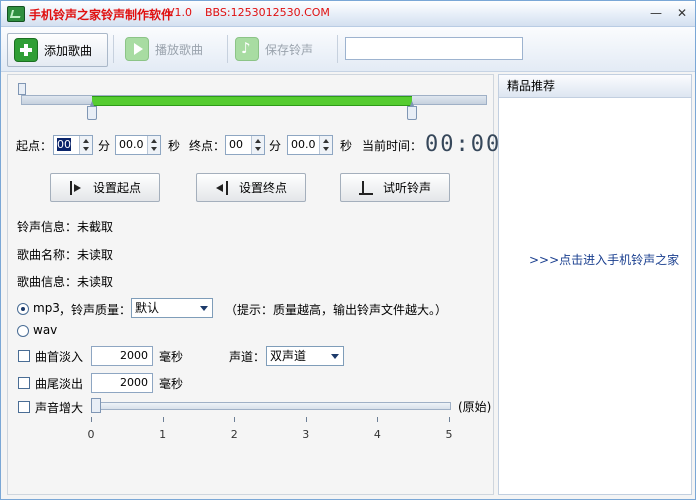 The image size is (696, 500). I want to click on end-minute-value: 00, so click(236, 144).